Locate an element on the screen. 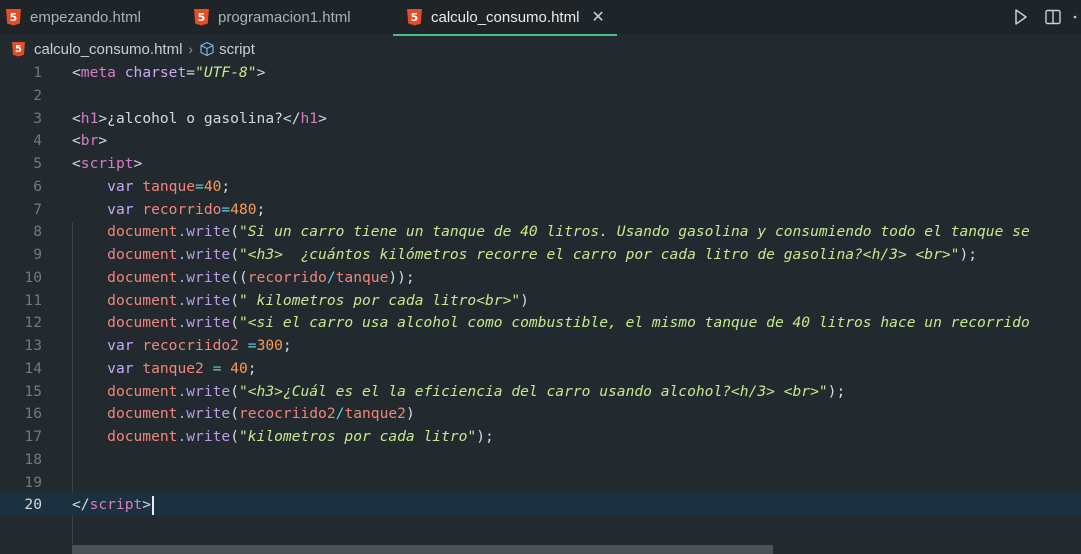  code-token: script is located at coordinates (107, 163).